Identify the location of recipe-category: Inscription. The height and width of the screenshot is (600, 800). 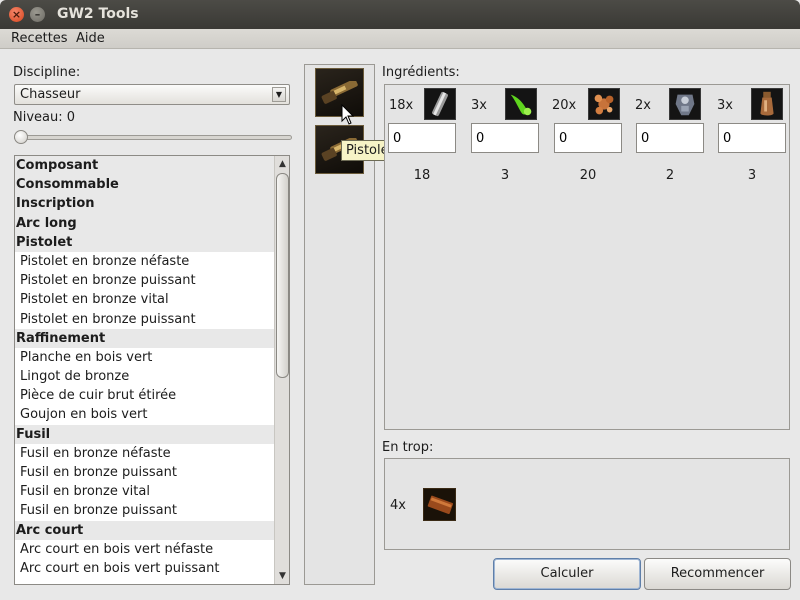
(152, 204).